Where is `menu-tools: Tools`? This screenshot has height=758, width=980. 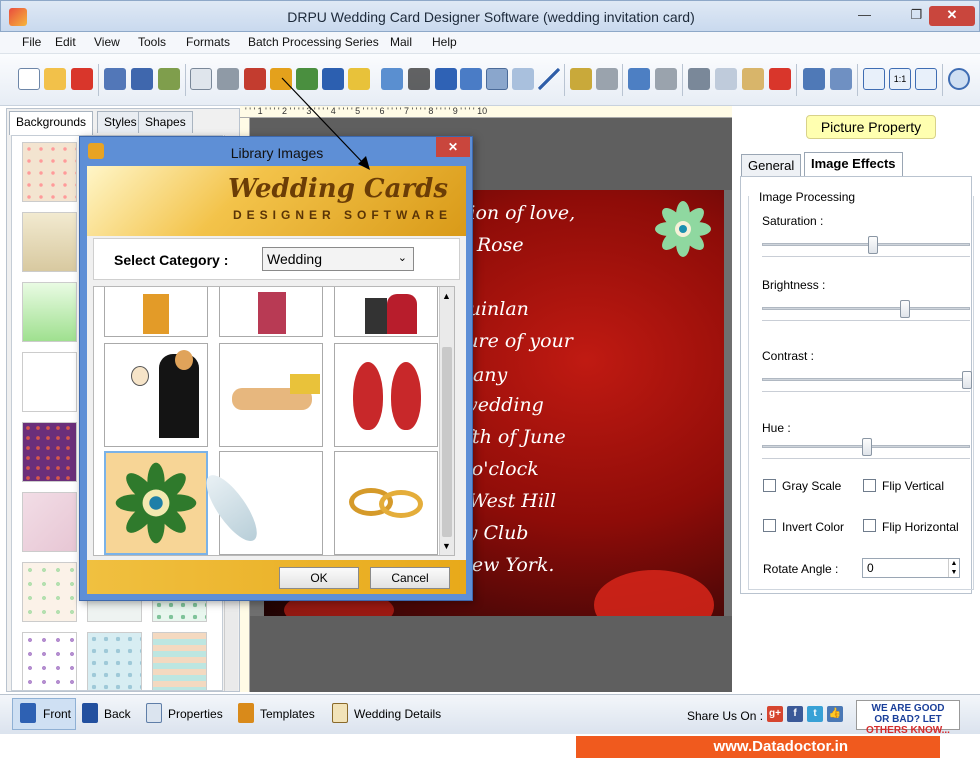
menu-tools: Tools is located at coordinates (152, 42).